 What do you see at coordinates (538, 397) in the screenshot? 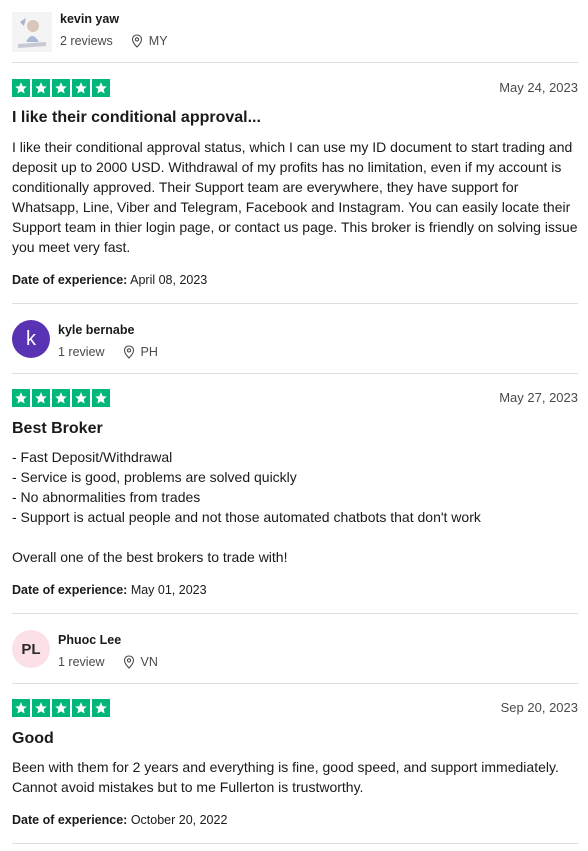
I see `review-date: May 27, 2023` at bounding box center [538, 397].